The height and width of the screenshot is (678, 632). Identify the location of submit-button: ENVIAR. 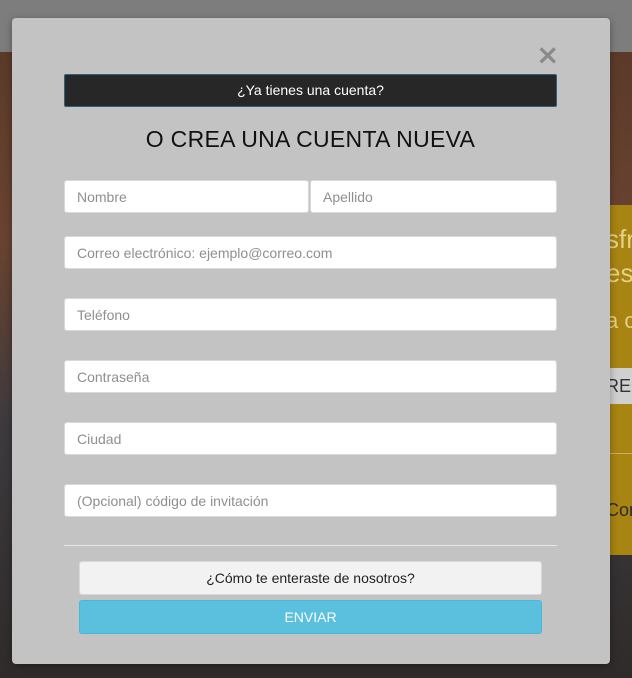
(310, 617).